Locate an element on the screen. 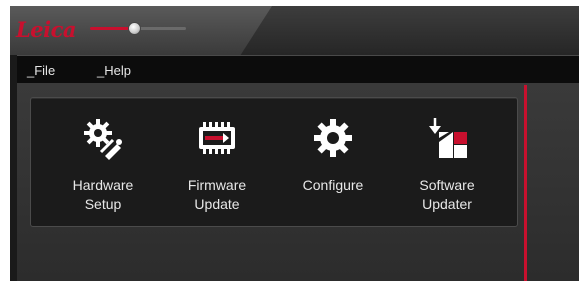 The height and width of the screenshot is (281, 579). tool-label-line2: Updater is located at coordinates (447, 204).